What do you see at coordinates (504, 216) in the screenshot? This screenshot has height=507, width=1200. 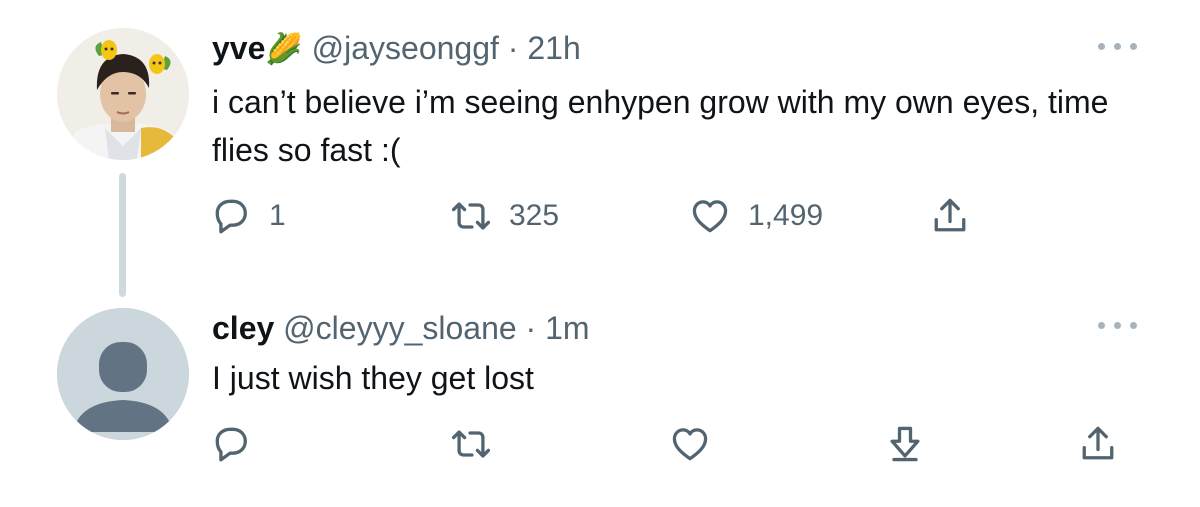 I see `retweet-button: 325` at bounding box center [504, 216].